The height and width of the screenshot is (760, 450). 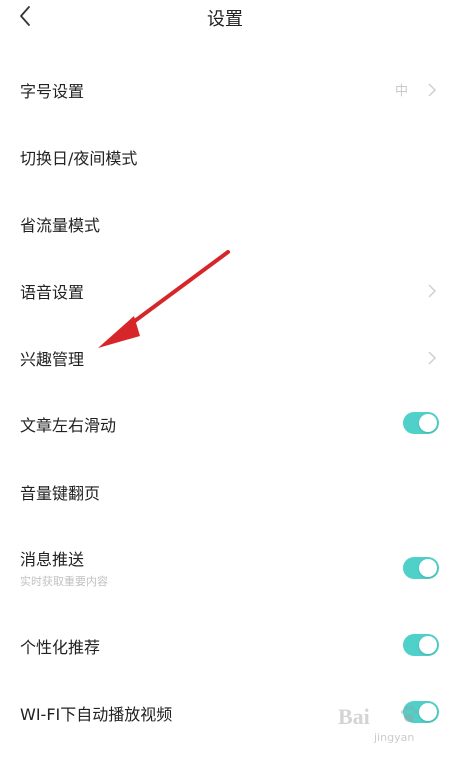 What do you see at coordinates (64, 581) in the screenshot?
I see `setting-sublabel: 实时获取重要内容` at bounding box center [64, 581].